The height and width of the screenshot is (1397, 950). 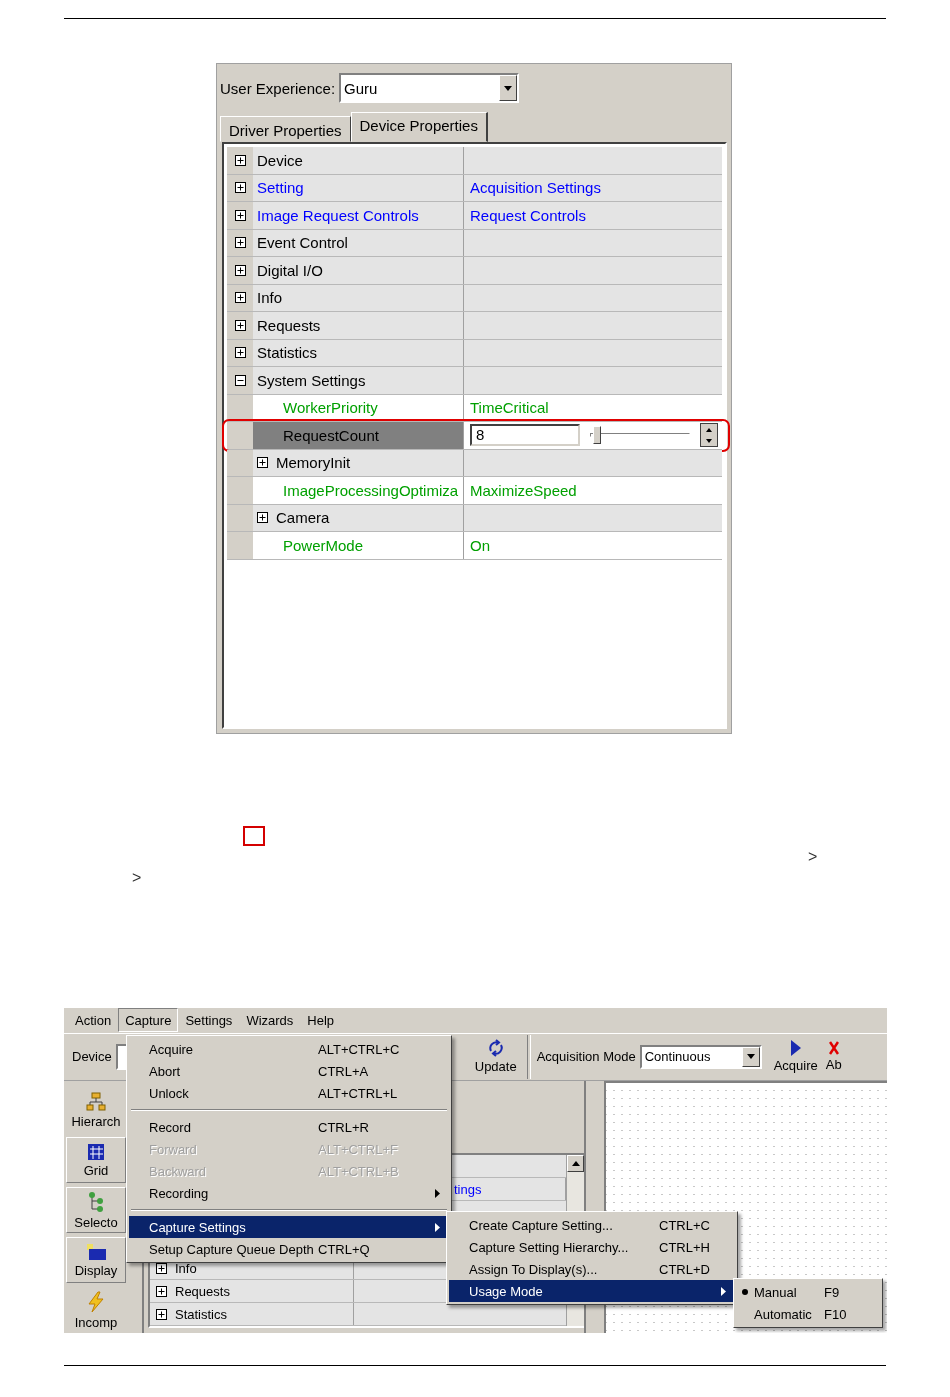 I want to click on property-name: Device, so click(x=280, y=160).